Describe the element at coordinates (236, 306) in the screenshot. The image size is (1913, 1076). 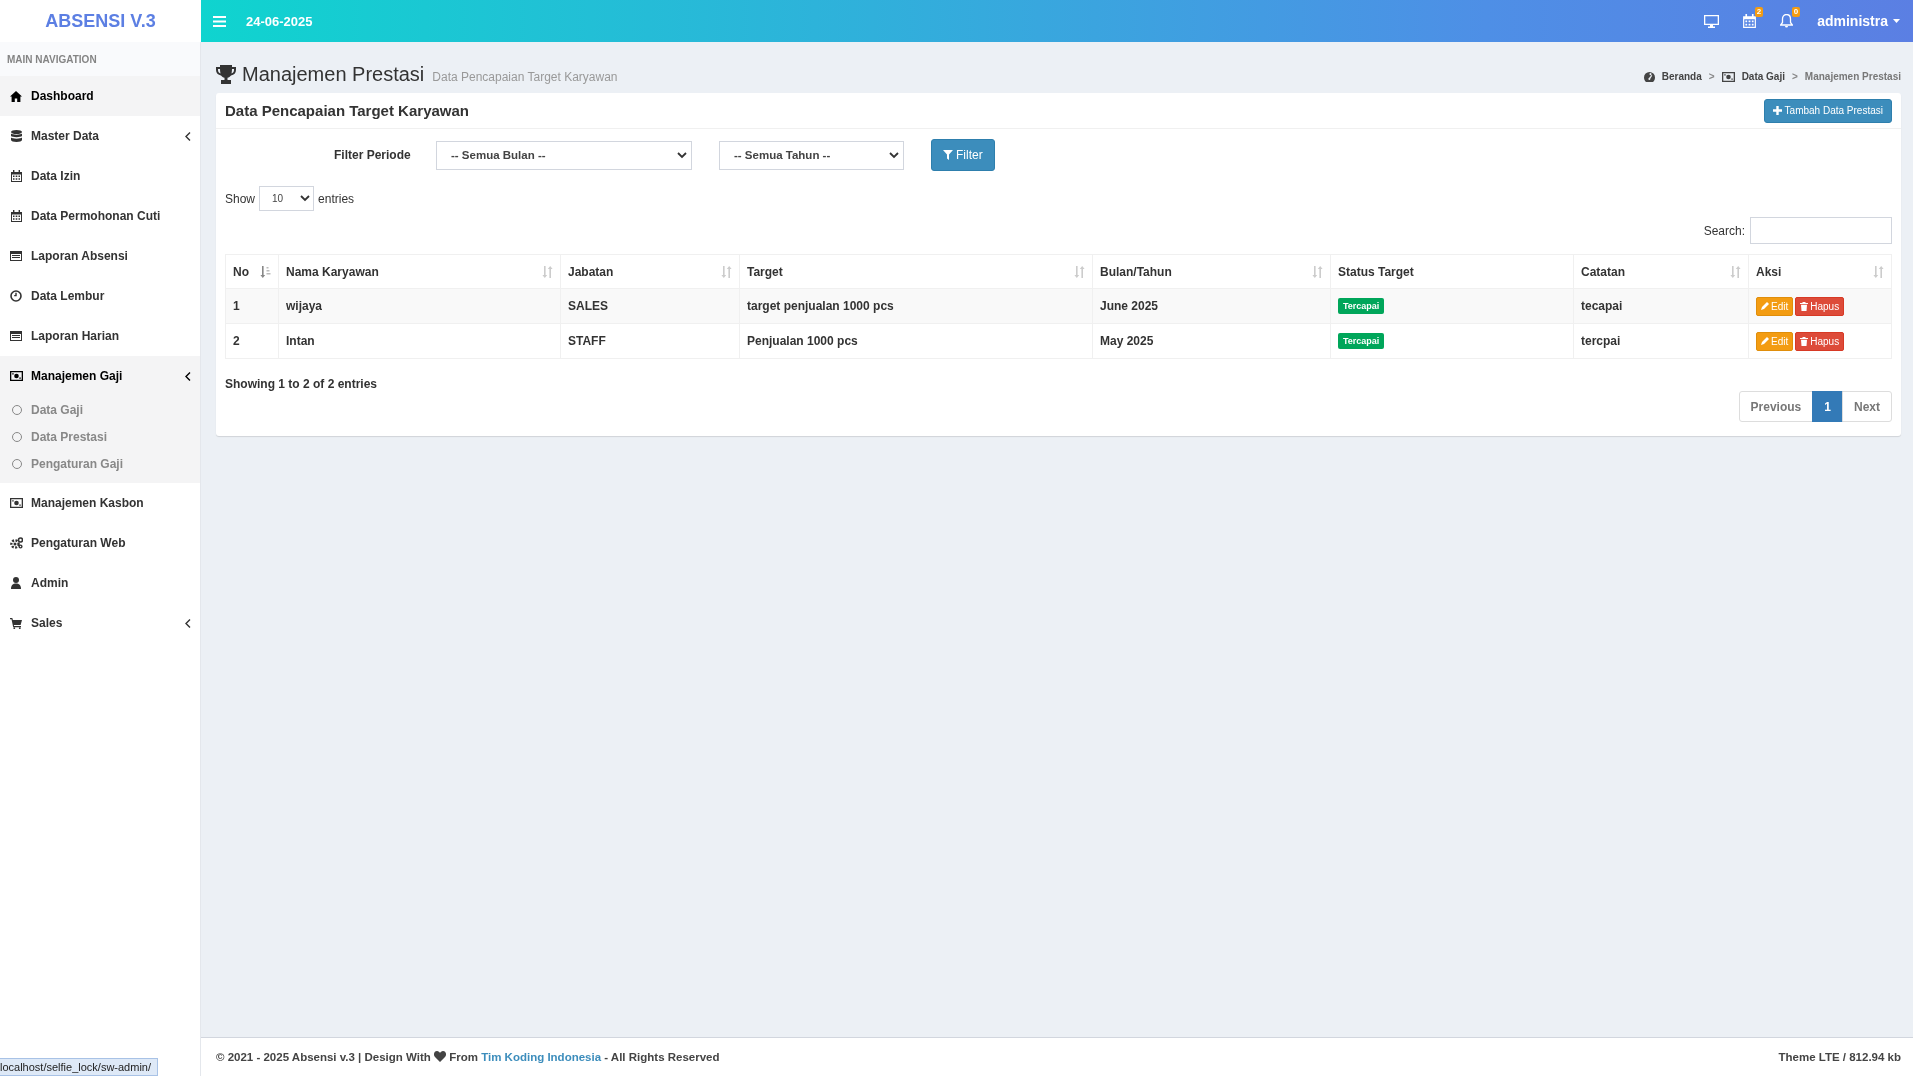
I see `table-cell: 1` at that location.